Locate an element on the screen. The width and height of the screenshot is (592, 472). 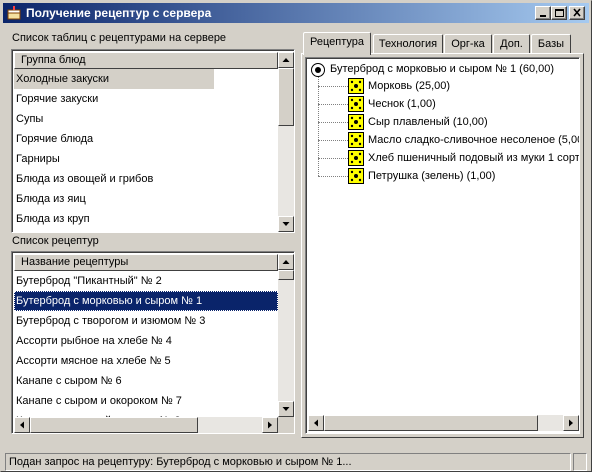
minimize-icon is located at coordinates (543, 16).